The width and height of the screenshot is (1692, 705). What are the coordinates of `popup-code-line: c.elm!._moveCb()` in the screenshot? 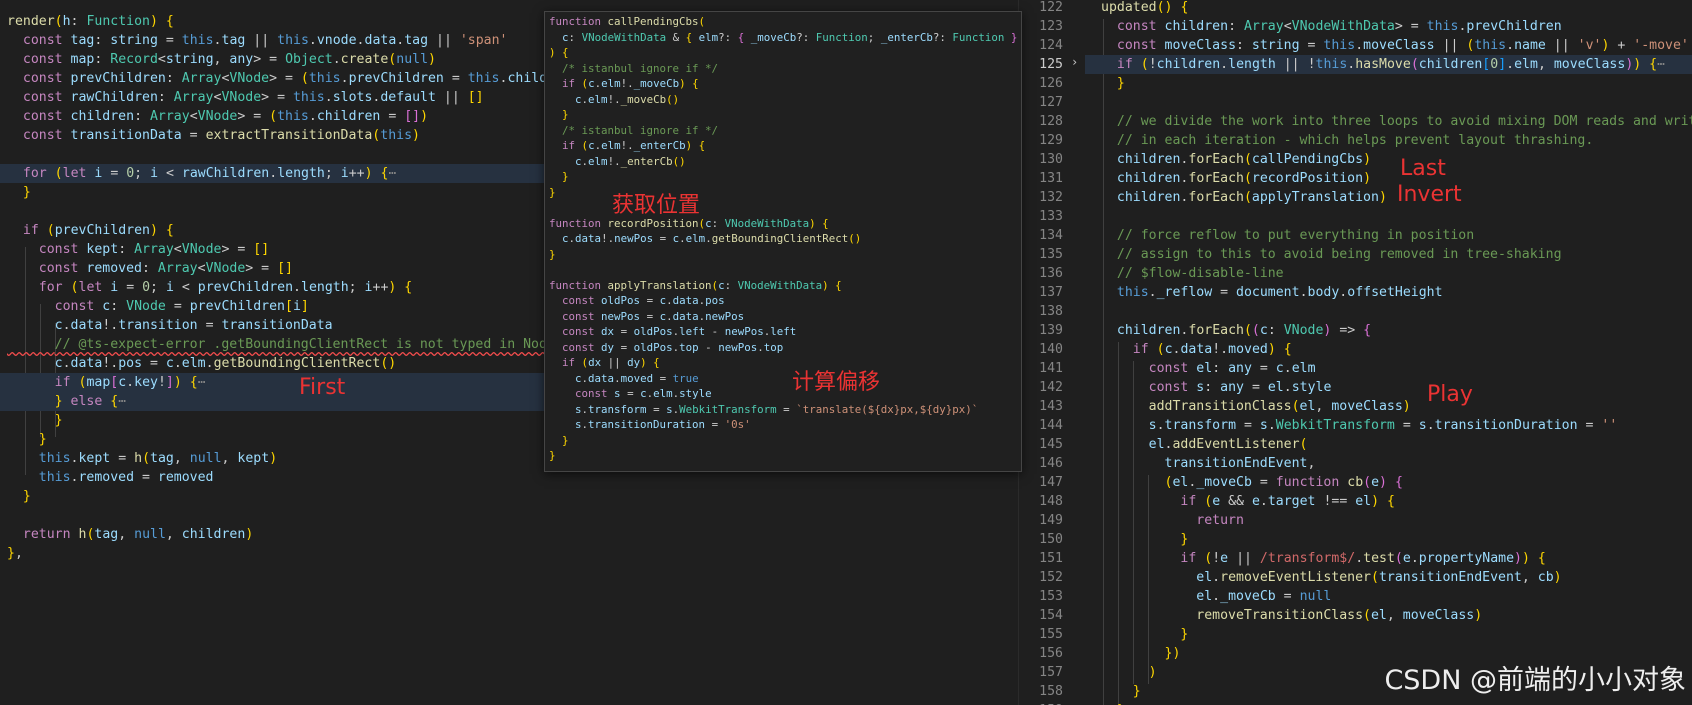 It's located at (612, 100).